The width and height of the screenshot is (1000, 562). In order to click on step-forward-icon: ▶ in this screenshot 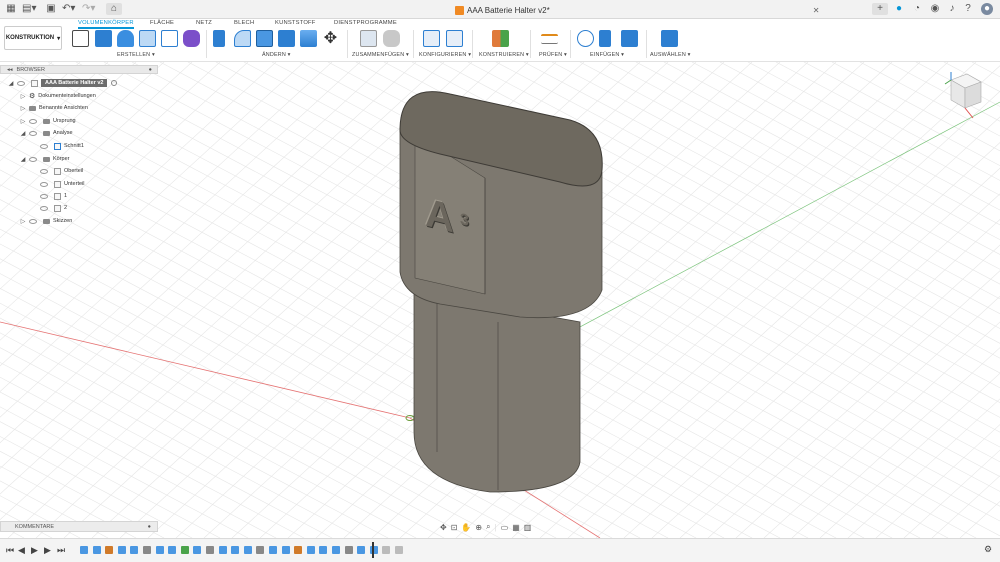, I will do `click(47, 550)`.